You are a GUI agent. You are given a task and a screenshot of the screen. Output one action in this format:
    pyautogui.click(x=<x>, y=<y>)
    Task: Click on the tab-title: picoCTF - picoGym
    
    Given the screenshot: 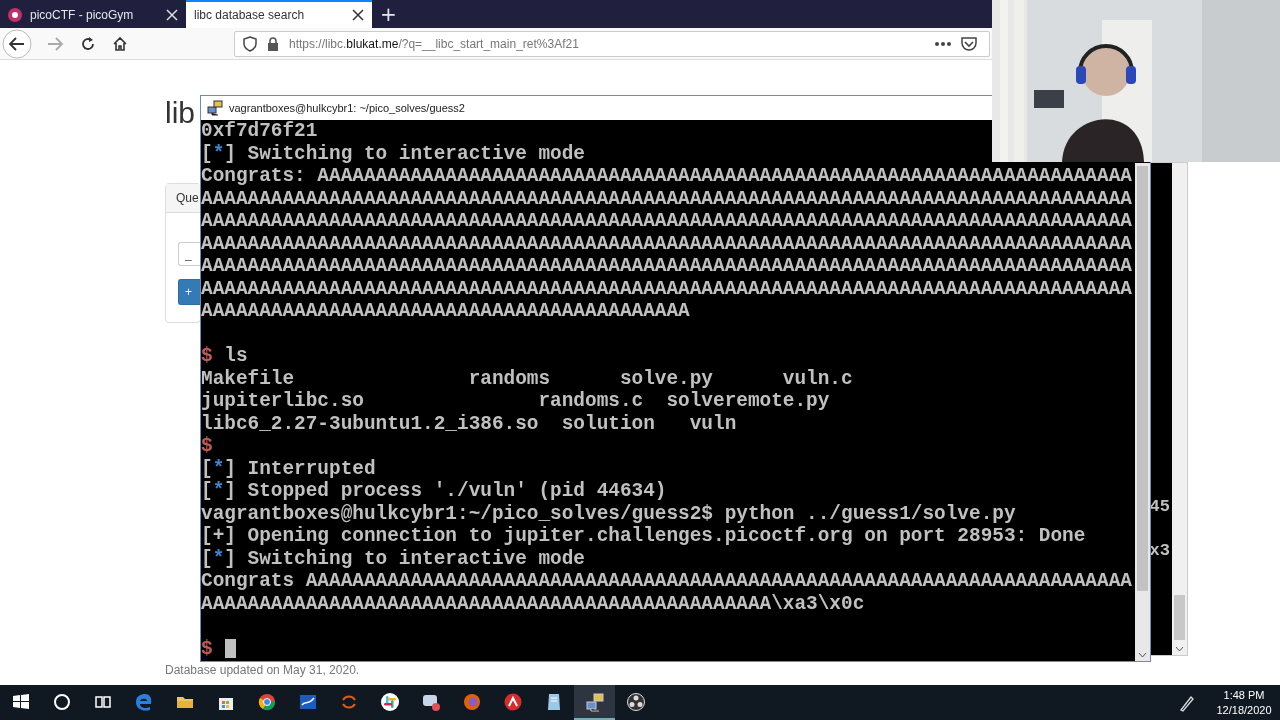 What is the action you would take?
    pyautogui.click(x=82, y=15)
    